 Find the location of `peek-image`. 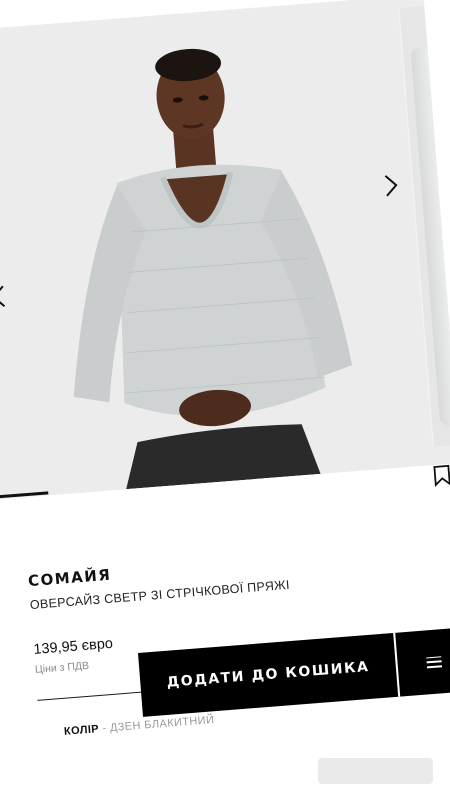

peek-image is located at coordinates (430, 236).